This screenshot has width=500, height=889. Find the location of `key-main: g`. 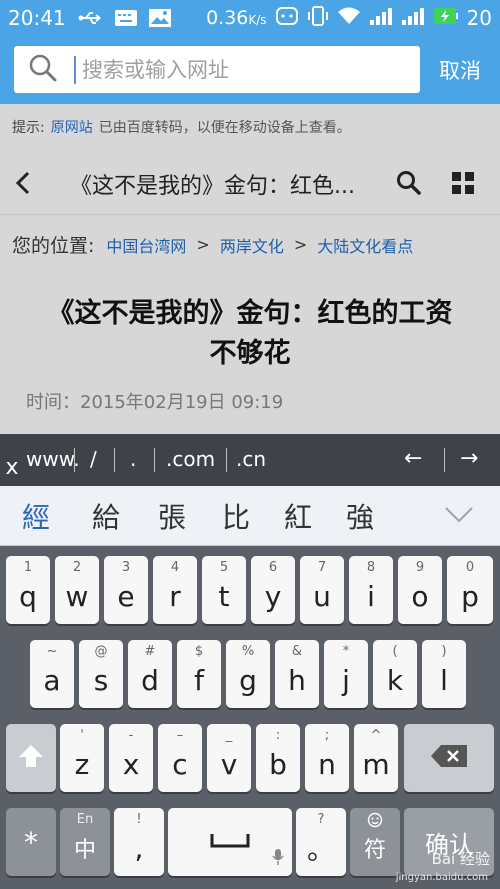

key-main: g is located at coordinates (248, 680).